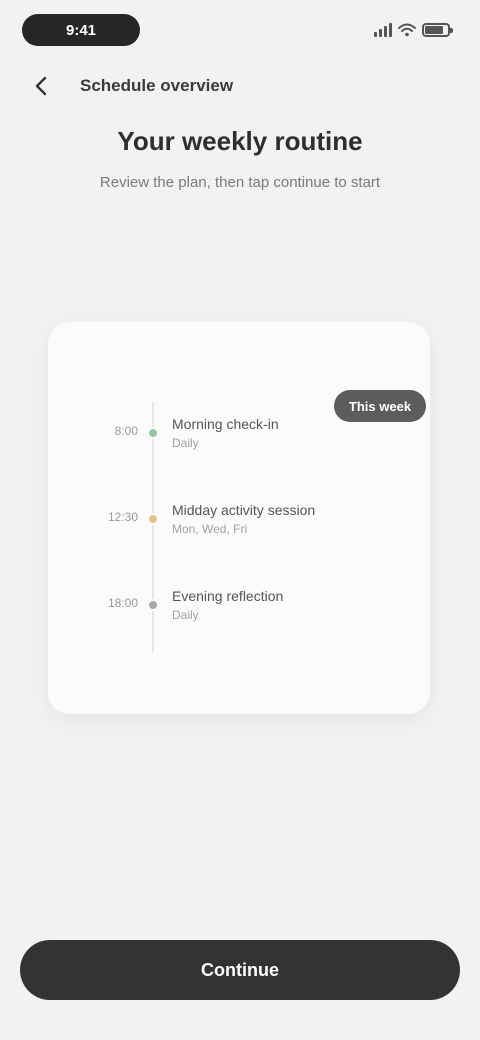 Image resolution: width=480 pixels, height=1040 pixels. I want to click on app-bar-title: Schedule overview, so click(157, 85).